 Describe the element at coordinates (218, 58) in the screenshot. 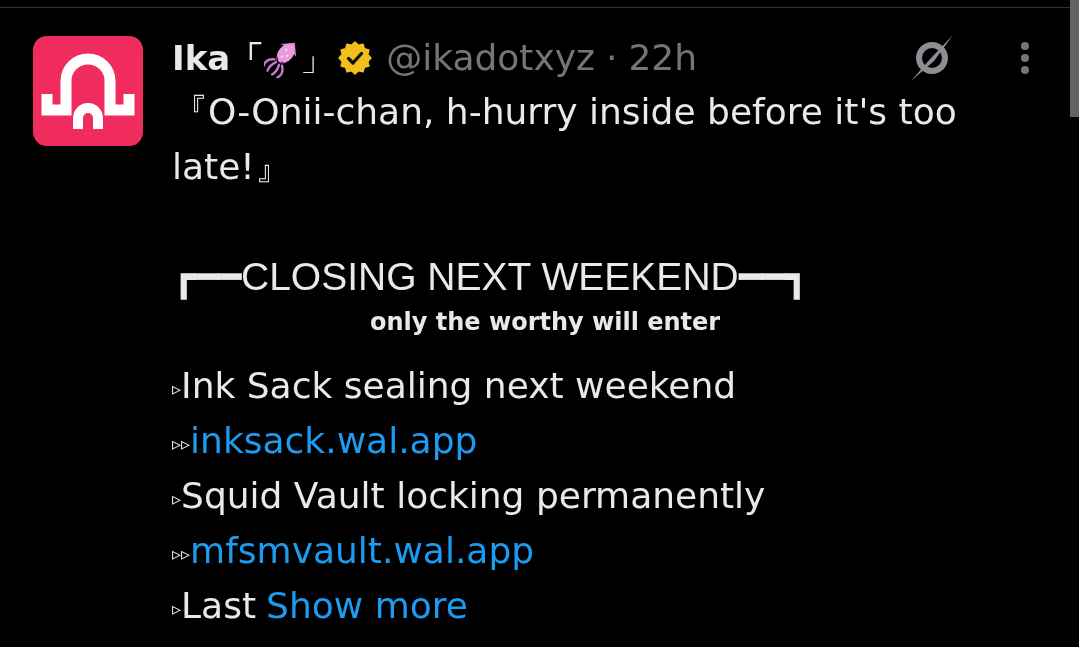

I see `display-name: Ika「` at that location.